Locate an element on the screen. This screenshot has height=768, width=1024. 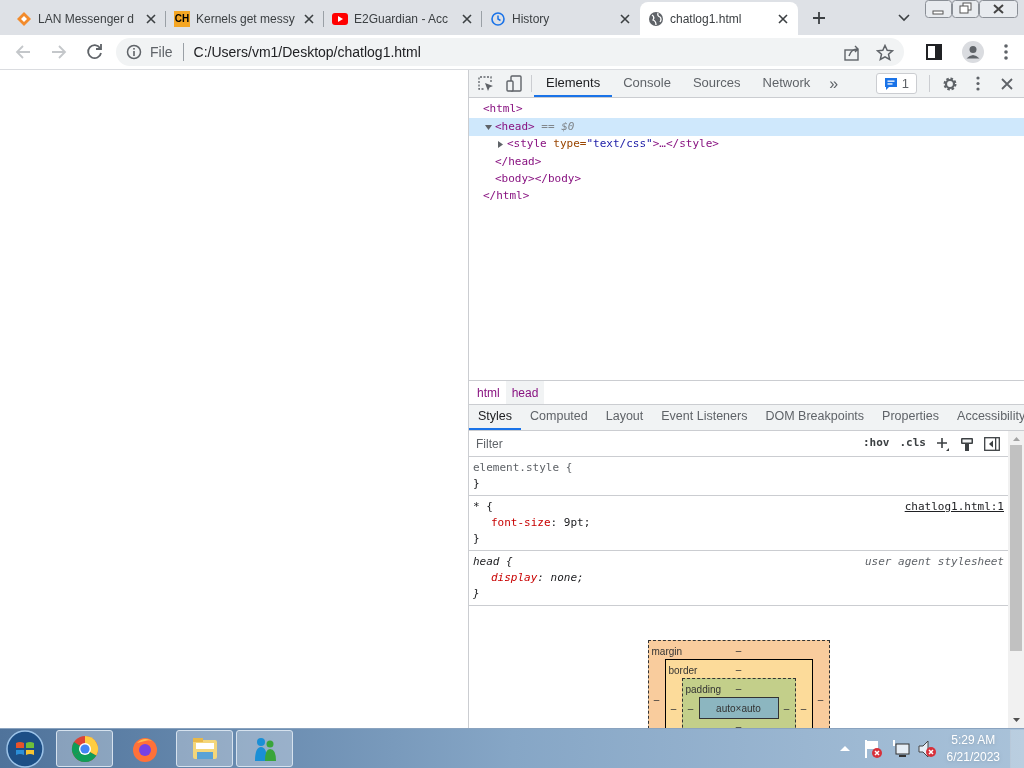
issues-button: 1 is located at coordinates (896, 83).